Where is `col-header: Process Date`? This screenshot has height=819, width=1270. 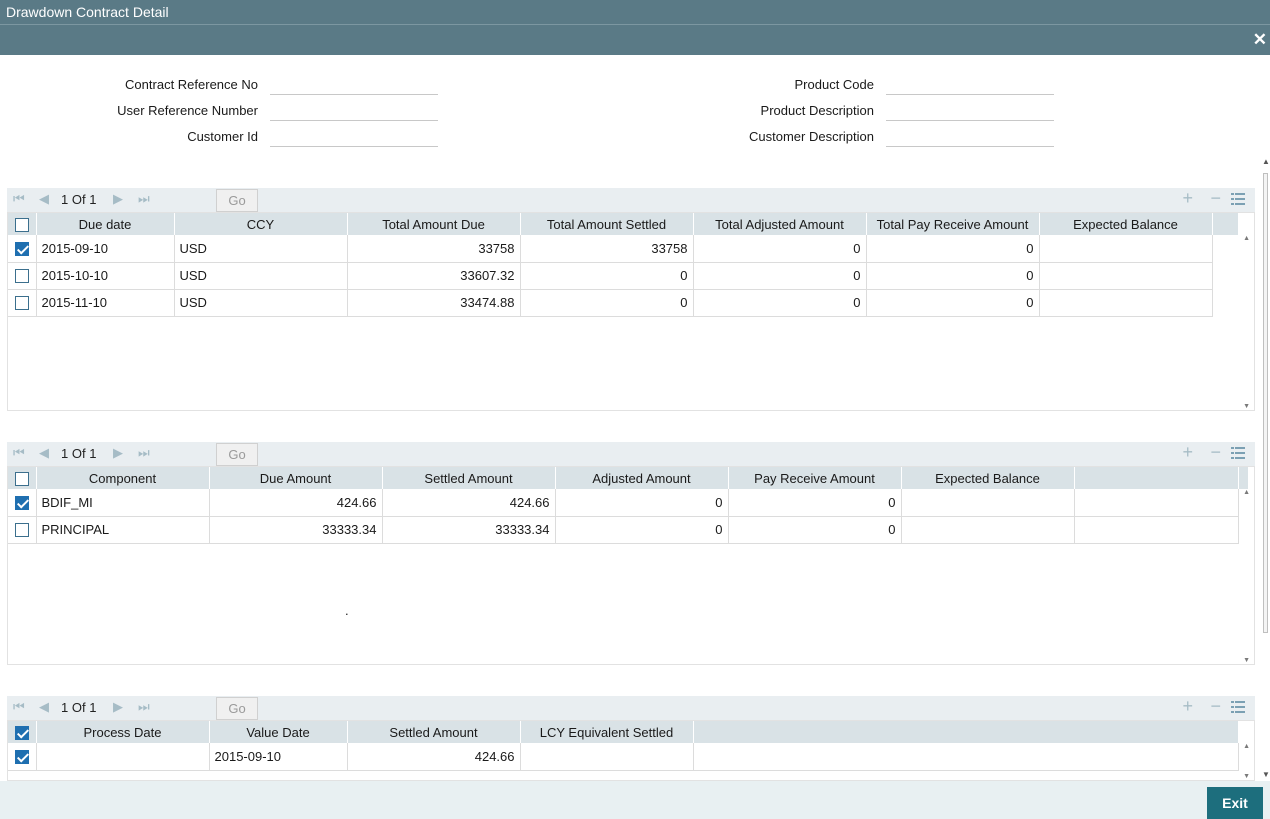
col-header: Process Date is located at coordinates (123, 732).